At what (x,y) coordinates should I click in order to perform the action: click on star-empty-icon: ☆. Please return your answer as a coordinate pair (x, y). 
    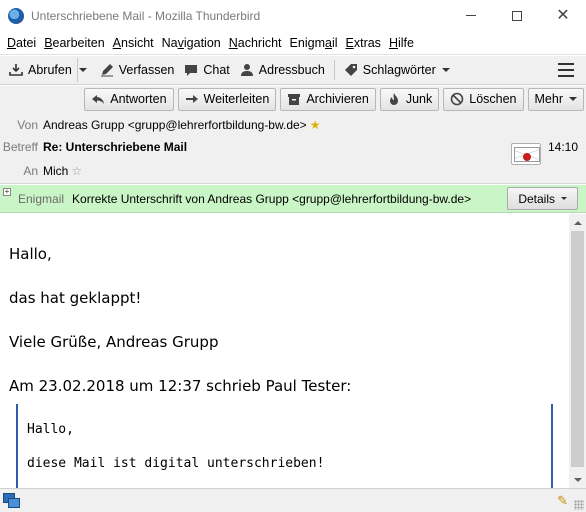
    Looking at the image, I should click on (76, 171).